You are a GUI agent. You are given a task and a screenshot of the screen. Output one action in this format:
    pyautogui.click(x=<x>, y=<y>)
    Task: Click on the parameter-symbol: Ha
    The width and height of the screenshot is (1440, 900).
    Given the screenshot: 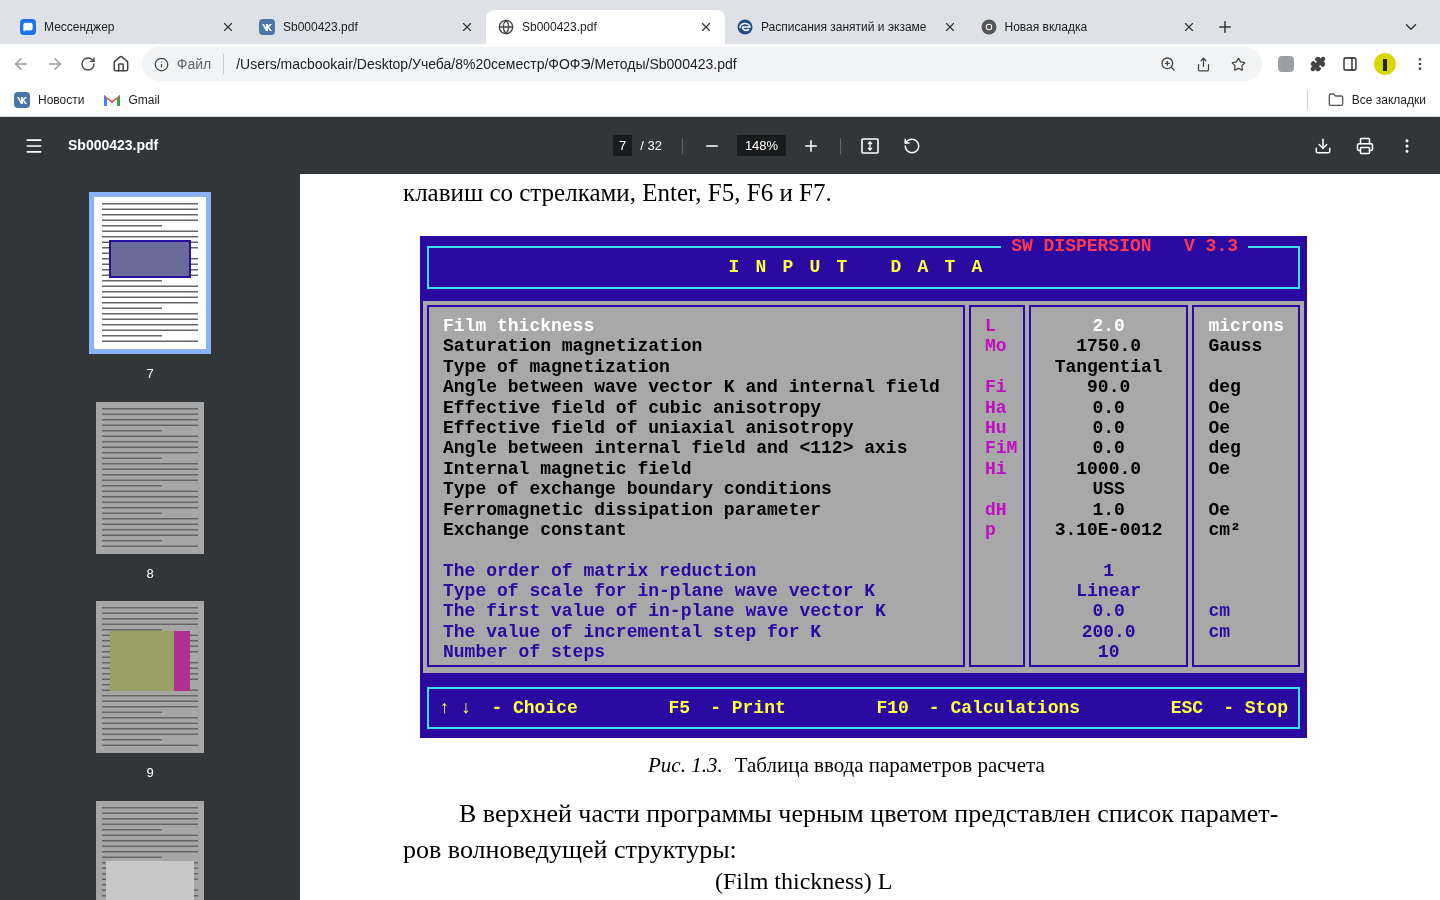 What is the action you would take?
    pyautogui.click(x=995, y=407)
    